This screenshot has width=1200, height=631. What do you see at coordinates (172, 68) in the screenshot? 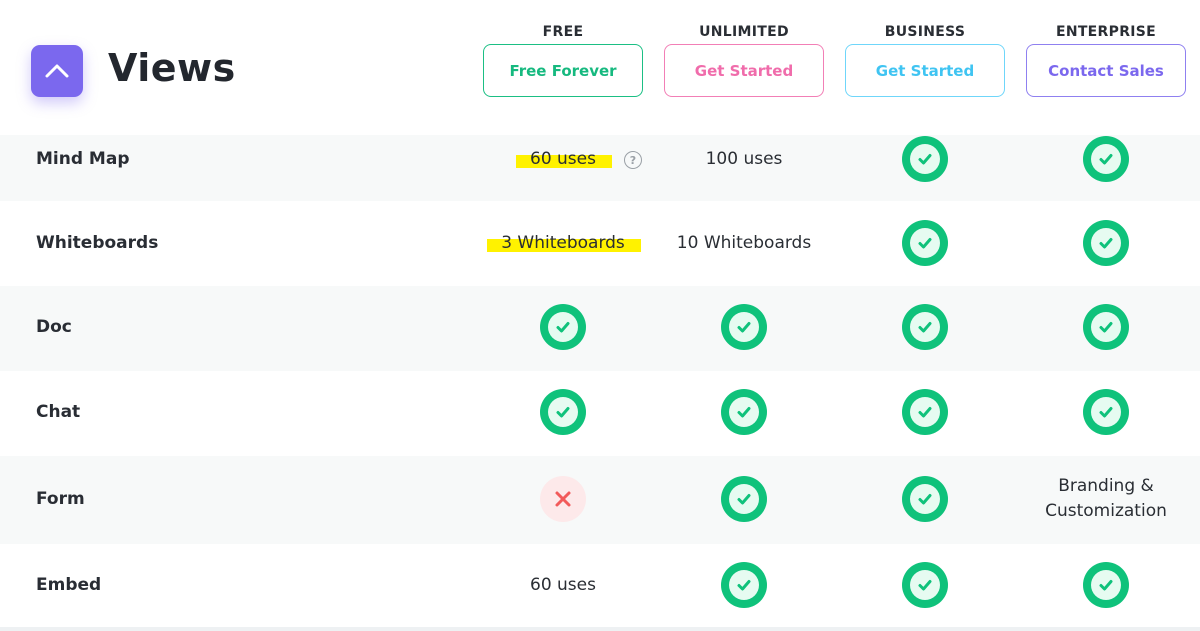
I see `section-title: Views` at bounding box center [172, 68].